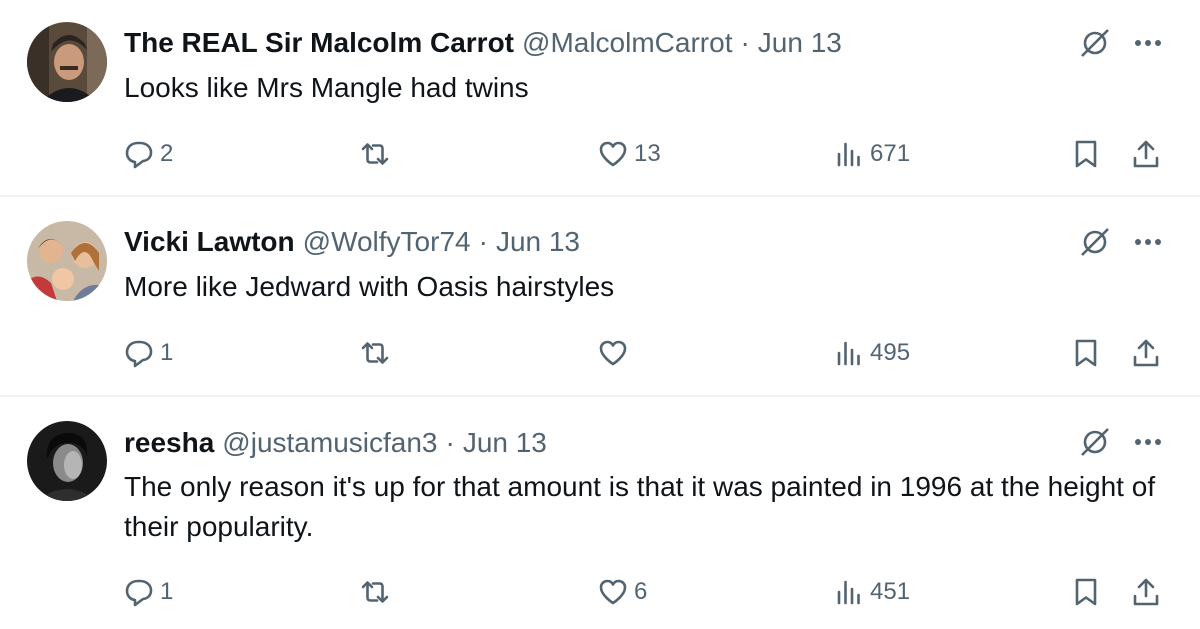 This screenshot has width=1200, height=629. I want to click on like-button, so click(616, 353).